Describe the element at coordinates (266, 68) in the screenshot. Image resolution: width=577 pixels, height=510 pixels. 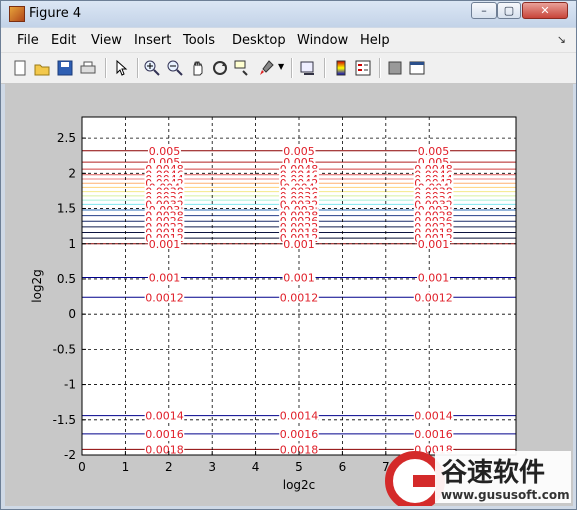
I see `brush-icon` at that location.